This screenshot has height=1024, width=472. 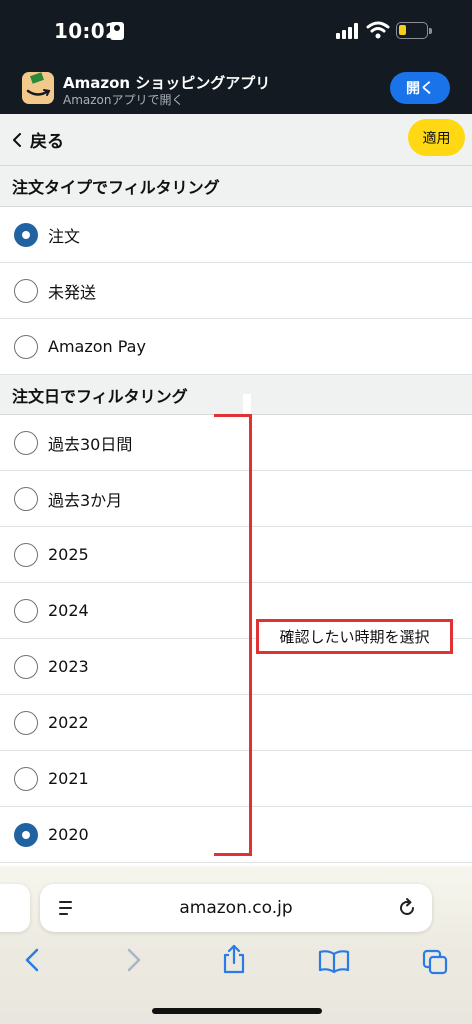 I want to click on tabs-icon, so click(x=435, y=962).